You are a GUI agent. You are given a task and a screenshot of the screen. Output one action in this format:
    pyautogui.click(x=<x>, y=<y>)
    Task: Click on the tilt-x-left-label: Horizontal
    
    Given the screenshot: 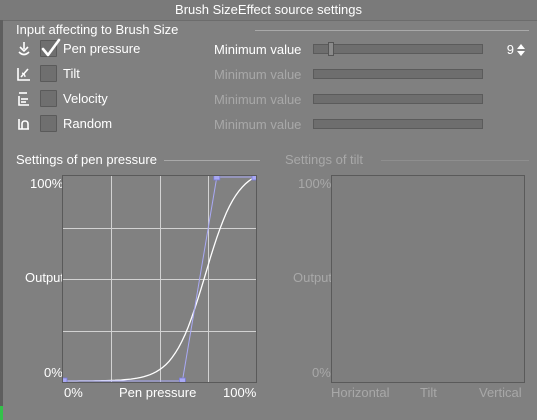 What is the action you would take?
    pyautogui.click(x=360, y=392)
    